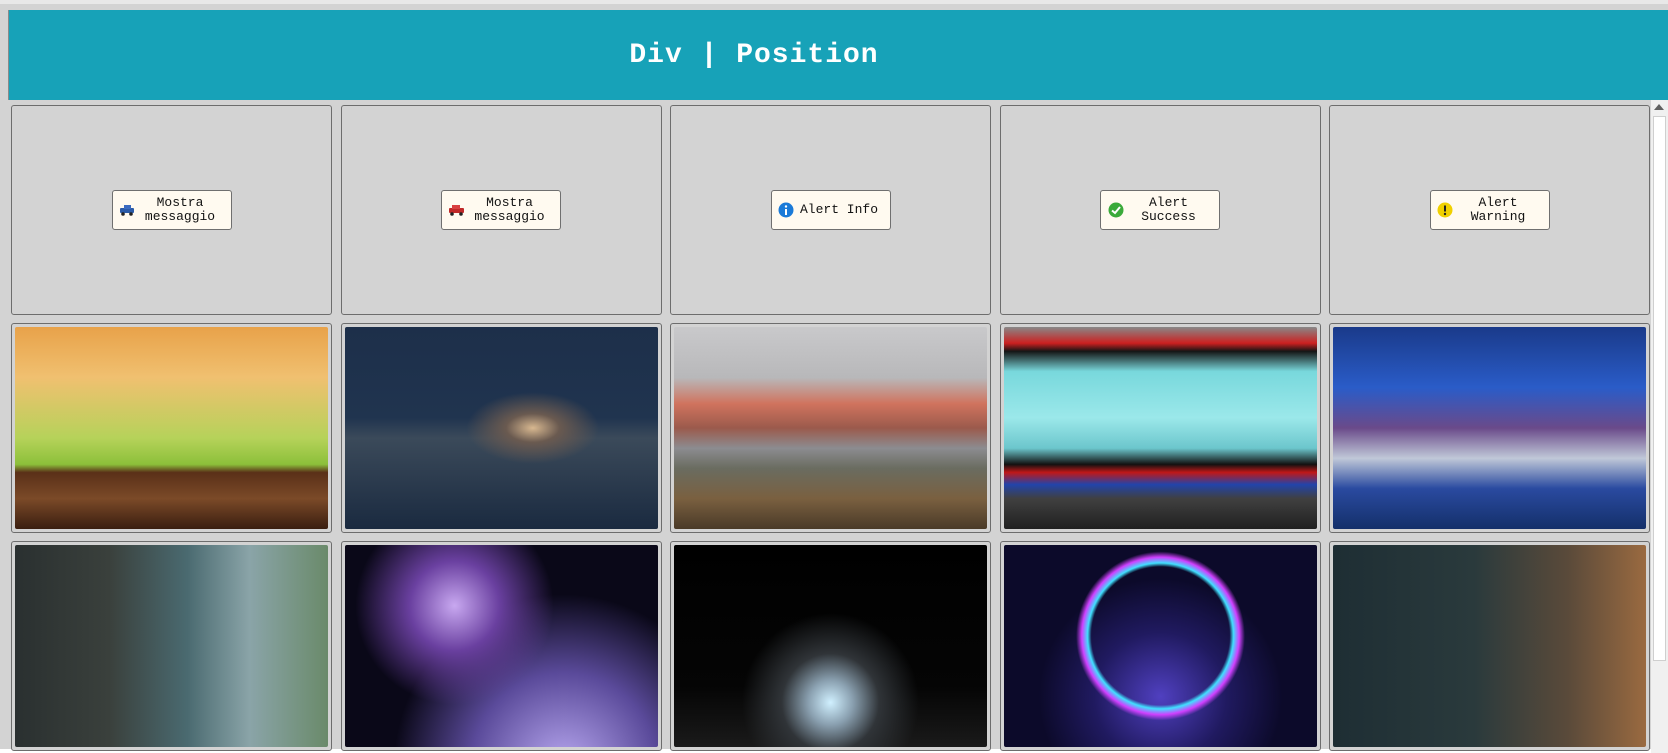 This screenshot has height=753, width=1668. I want to click on mostra-messaggio-button-1: Mostra messaggio, so click(171, 210).